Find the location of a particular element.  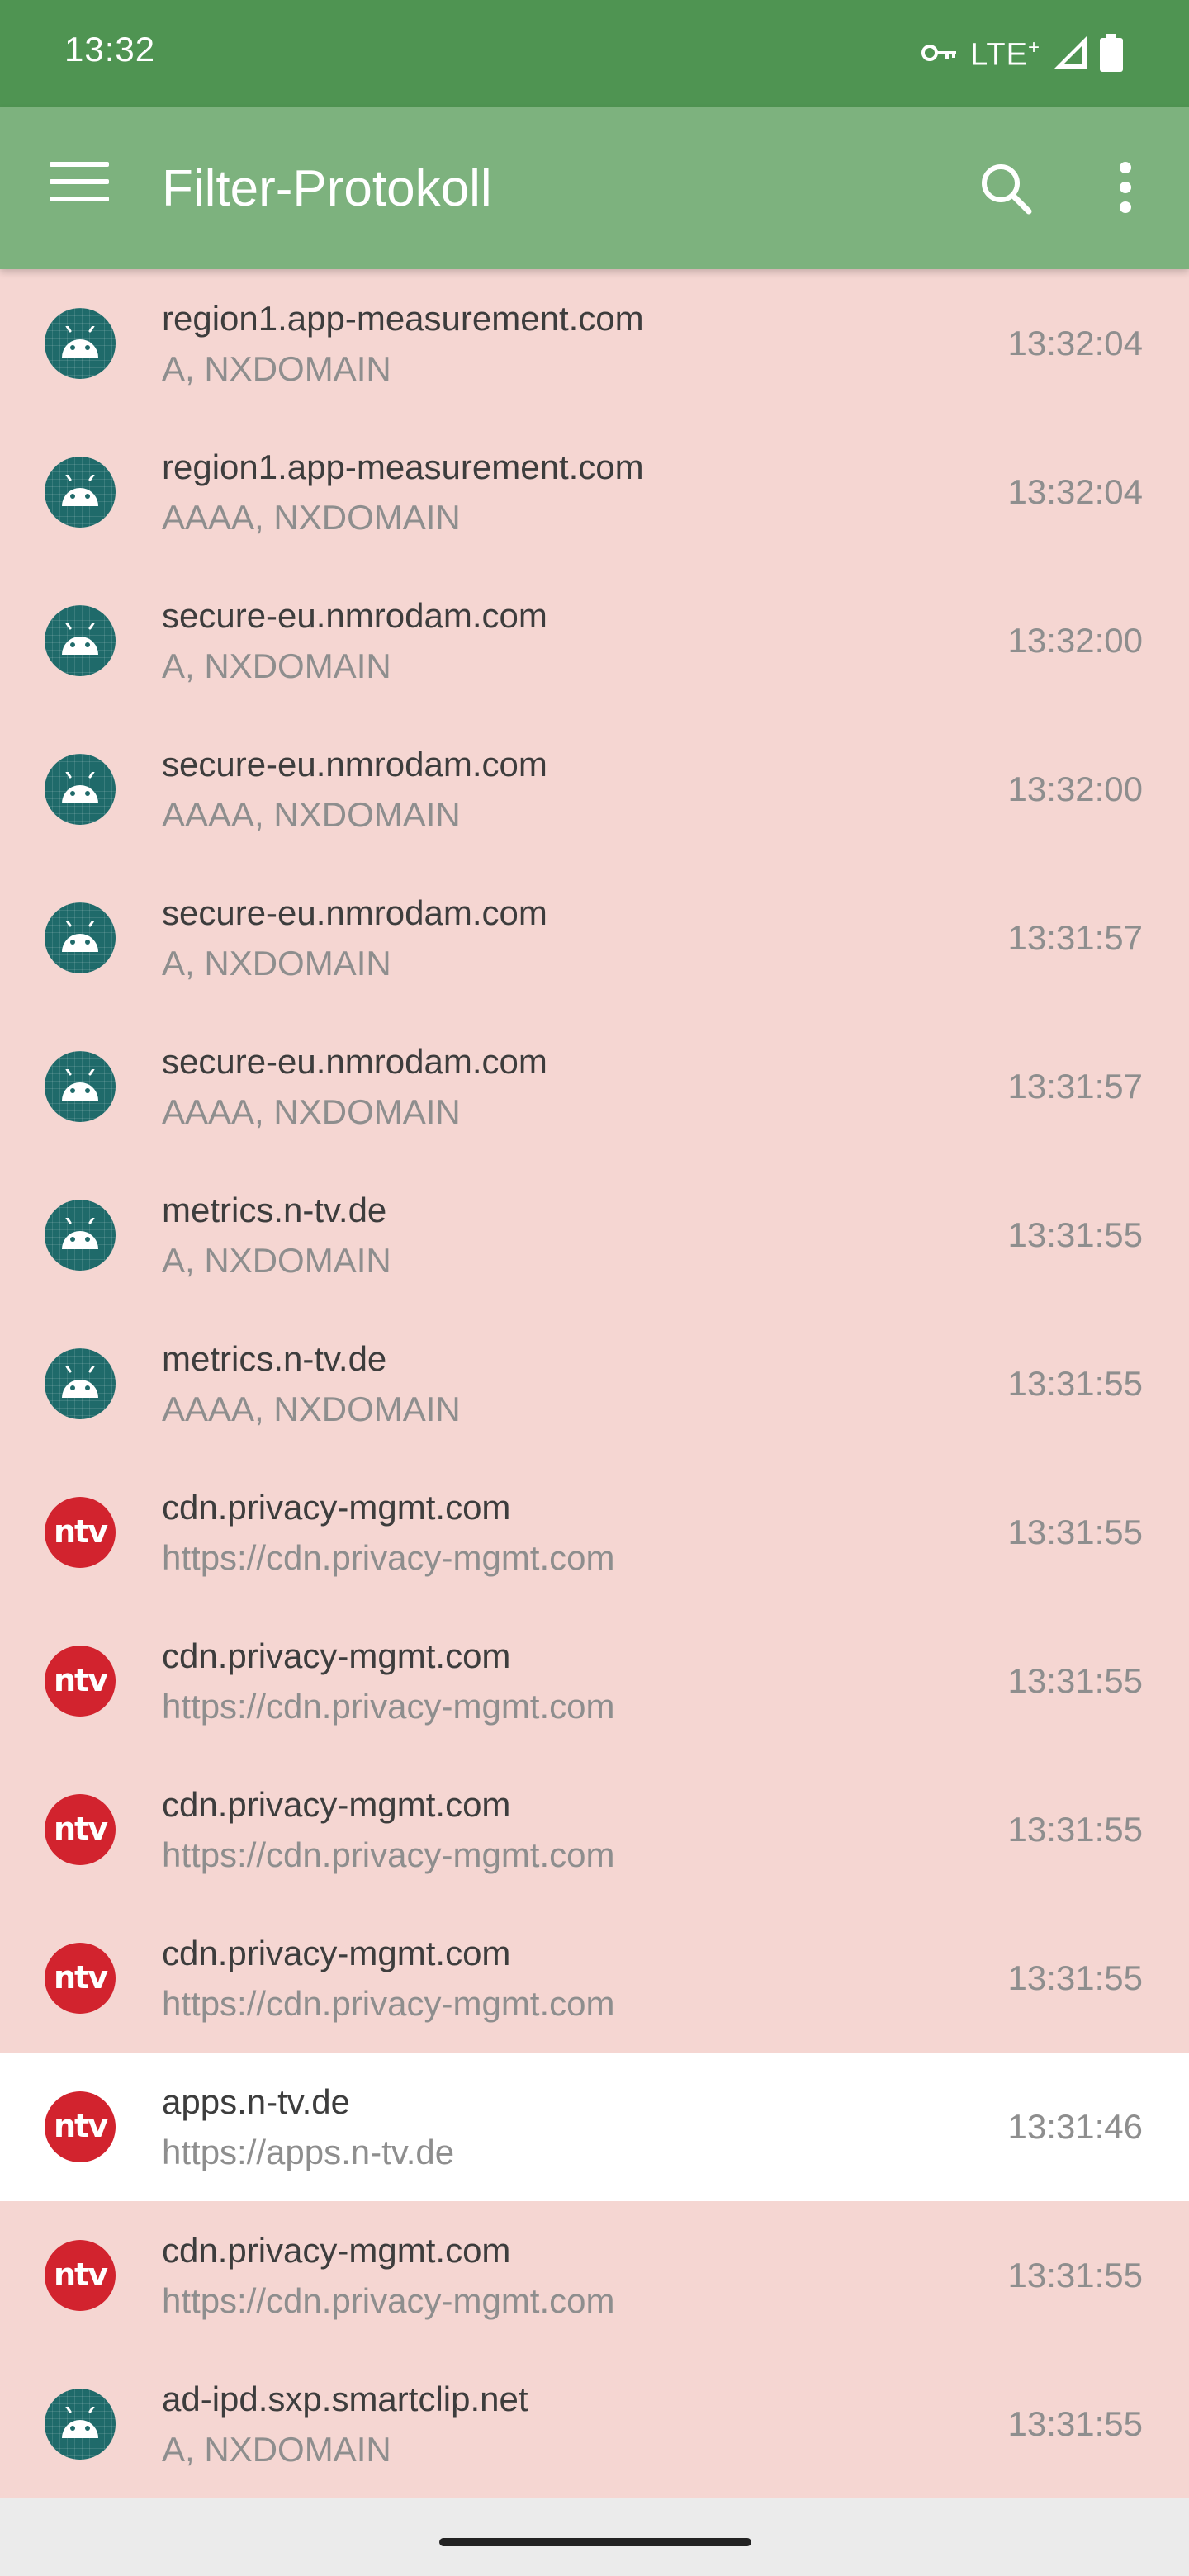

app-bar: Filter-Protokoll is located at coordinates (594, 188).